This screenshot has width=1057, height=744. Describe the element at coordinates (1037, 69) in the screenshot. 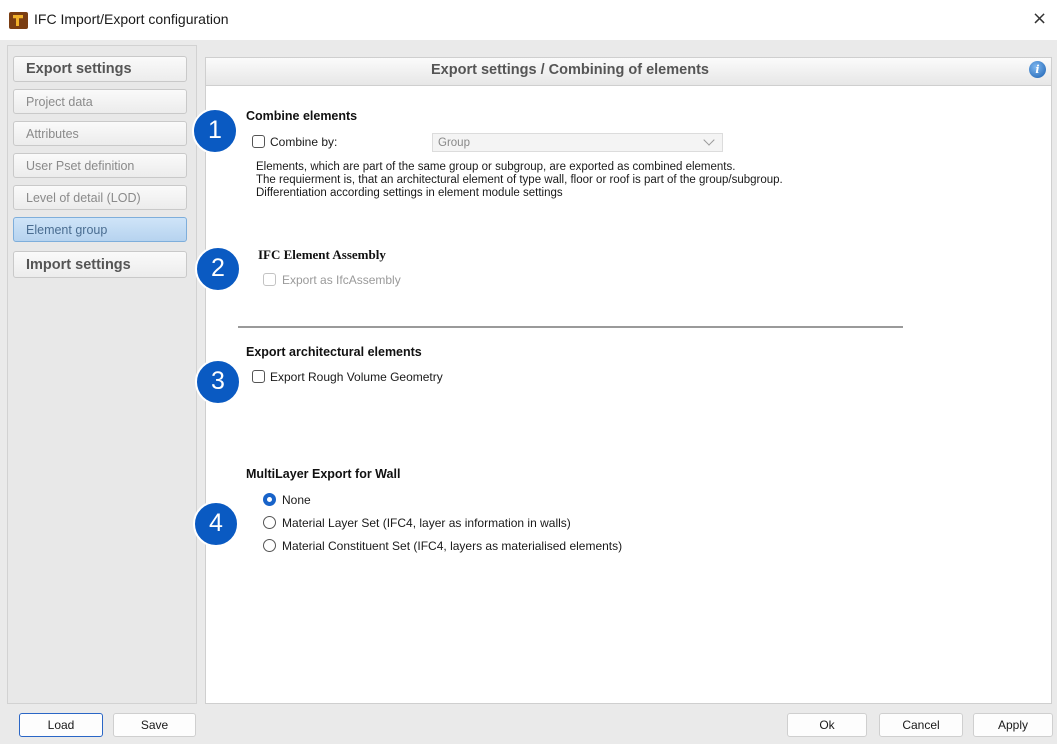

I see `info-icon: i` at that location.